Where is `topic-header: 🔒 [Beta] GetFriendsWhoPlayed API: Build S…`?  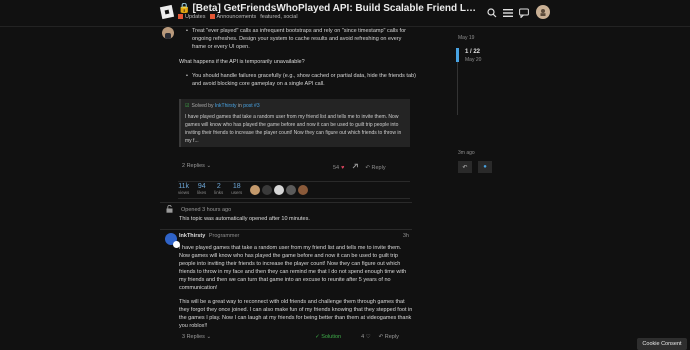
topic-header: 🔒 [Beta] GetFriendsWhoPlayed API: Build S… is located at coordinates (345, 13).